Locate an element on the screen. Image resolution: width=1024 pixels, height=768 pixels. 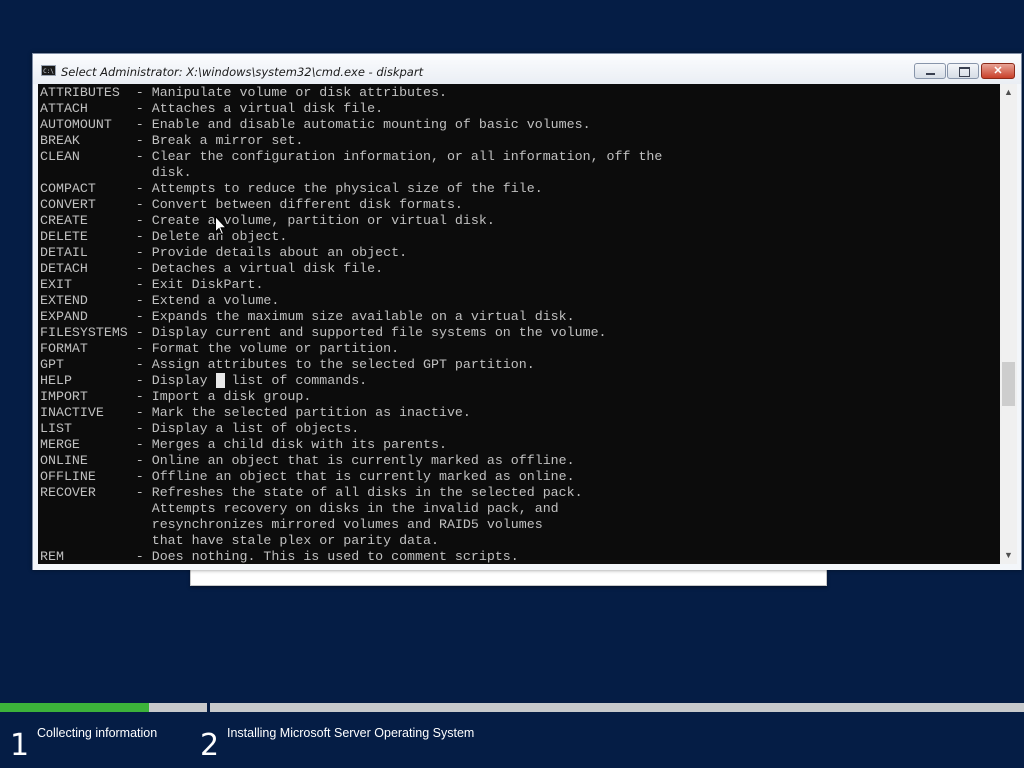
console-line: BREAK - Break a mirror set. is located at coordinates (172, 140).